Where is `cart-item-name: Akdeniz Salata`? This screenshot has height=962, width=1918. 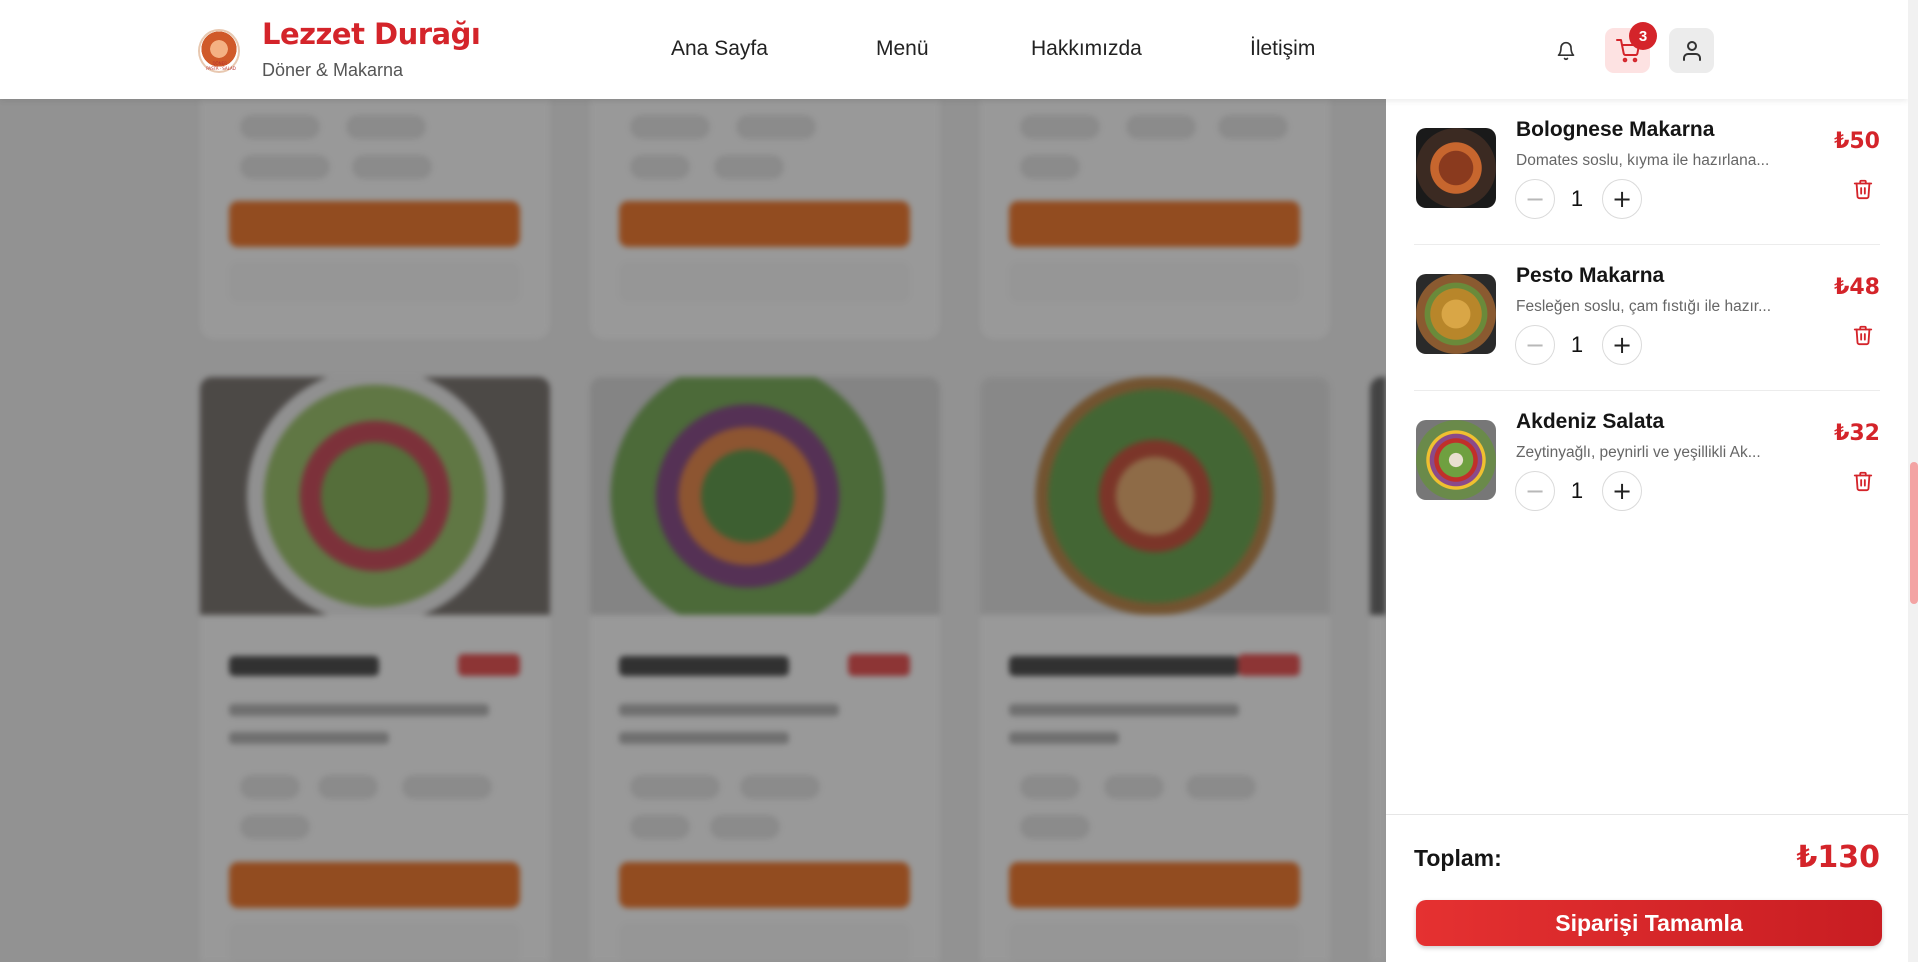 cart-item-name: Akdeniz Salata is located at coordinates (1590, 421).